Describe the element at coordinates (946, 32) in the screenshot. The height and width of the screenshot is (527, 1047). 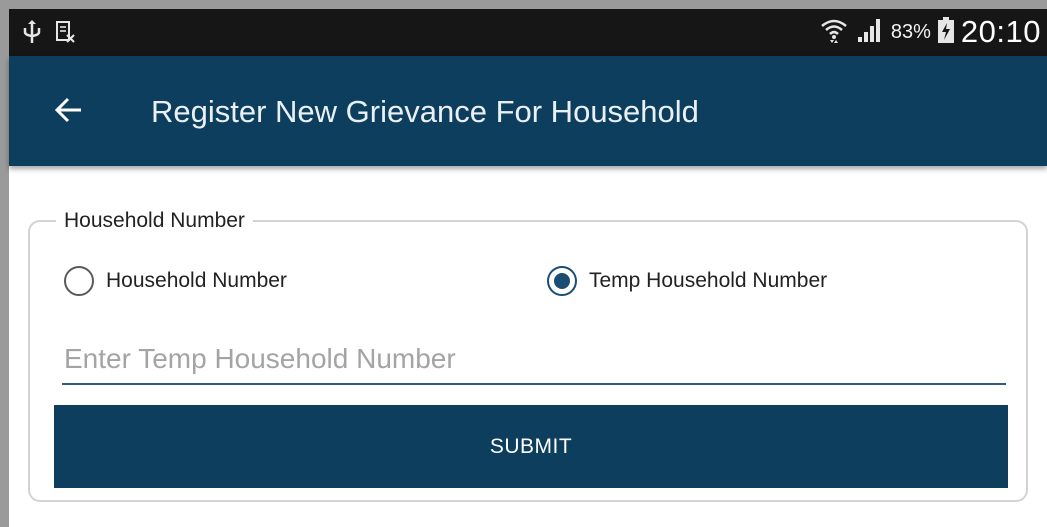
I see `battery-charging-icon` at that location.